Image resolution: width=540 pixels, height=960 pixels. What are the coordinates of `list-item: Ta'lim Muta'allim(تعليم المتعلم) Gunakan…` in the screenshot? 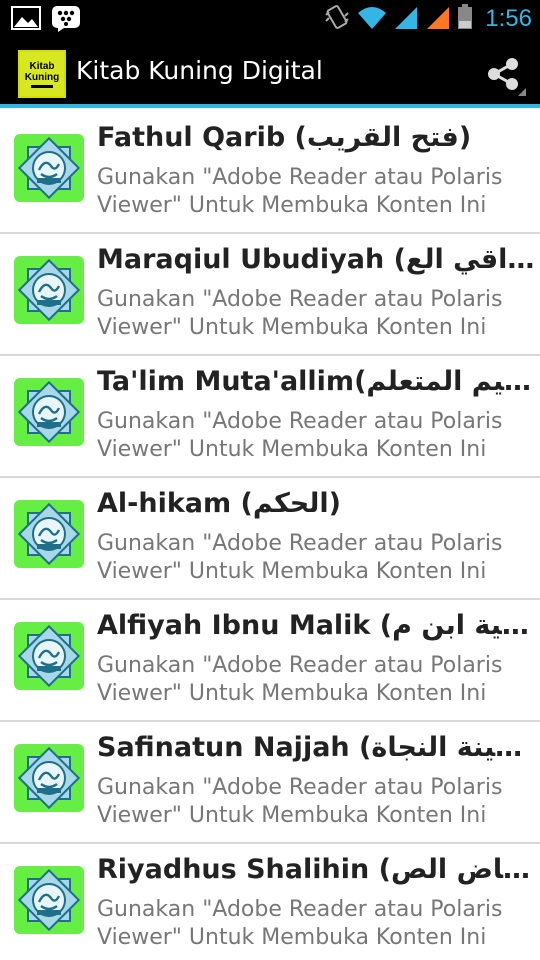 It's located at (270, 417).